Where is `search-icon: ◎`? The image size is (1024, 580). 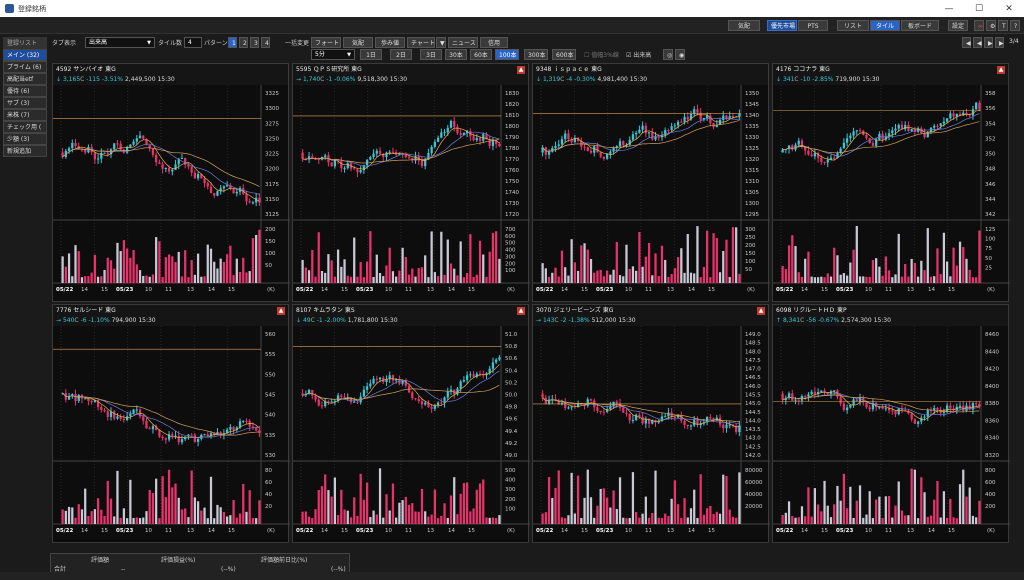
search-icon: ◎ is located at coordinates (668, 54).